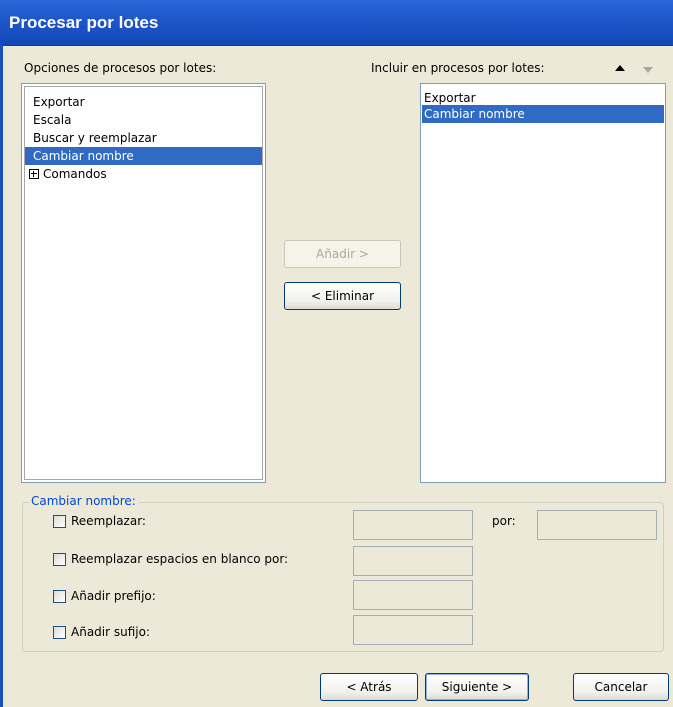 The image size is (673, 707). I want to click on suffix-field, so click(413, 630).